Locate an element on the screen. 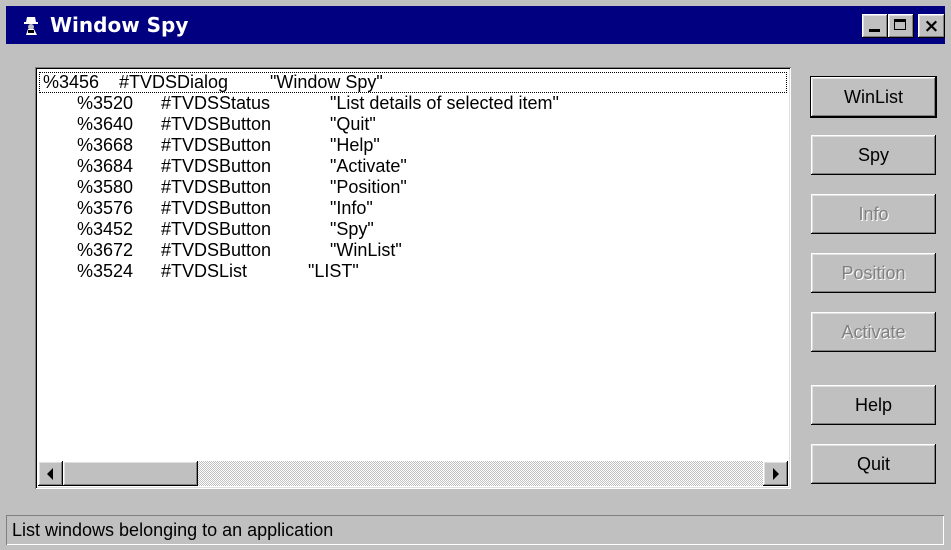 This screenshot has width=951, height=550. item-handle: %3684 is located at coordinates (105, 166).